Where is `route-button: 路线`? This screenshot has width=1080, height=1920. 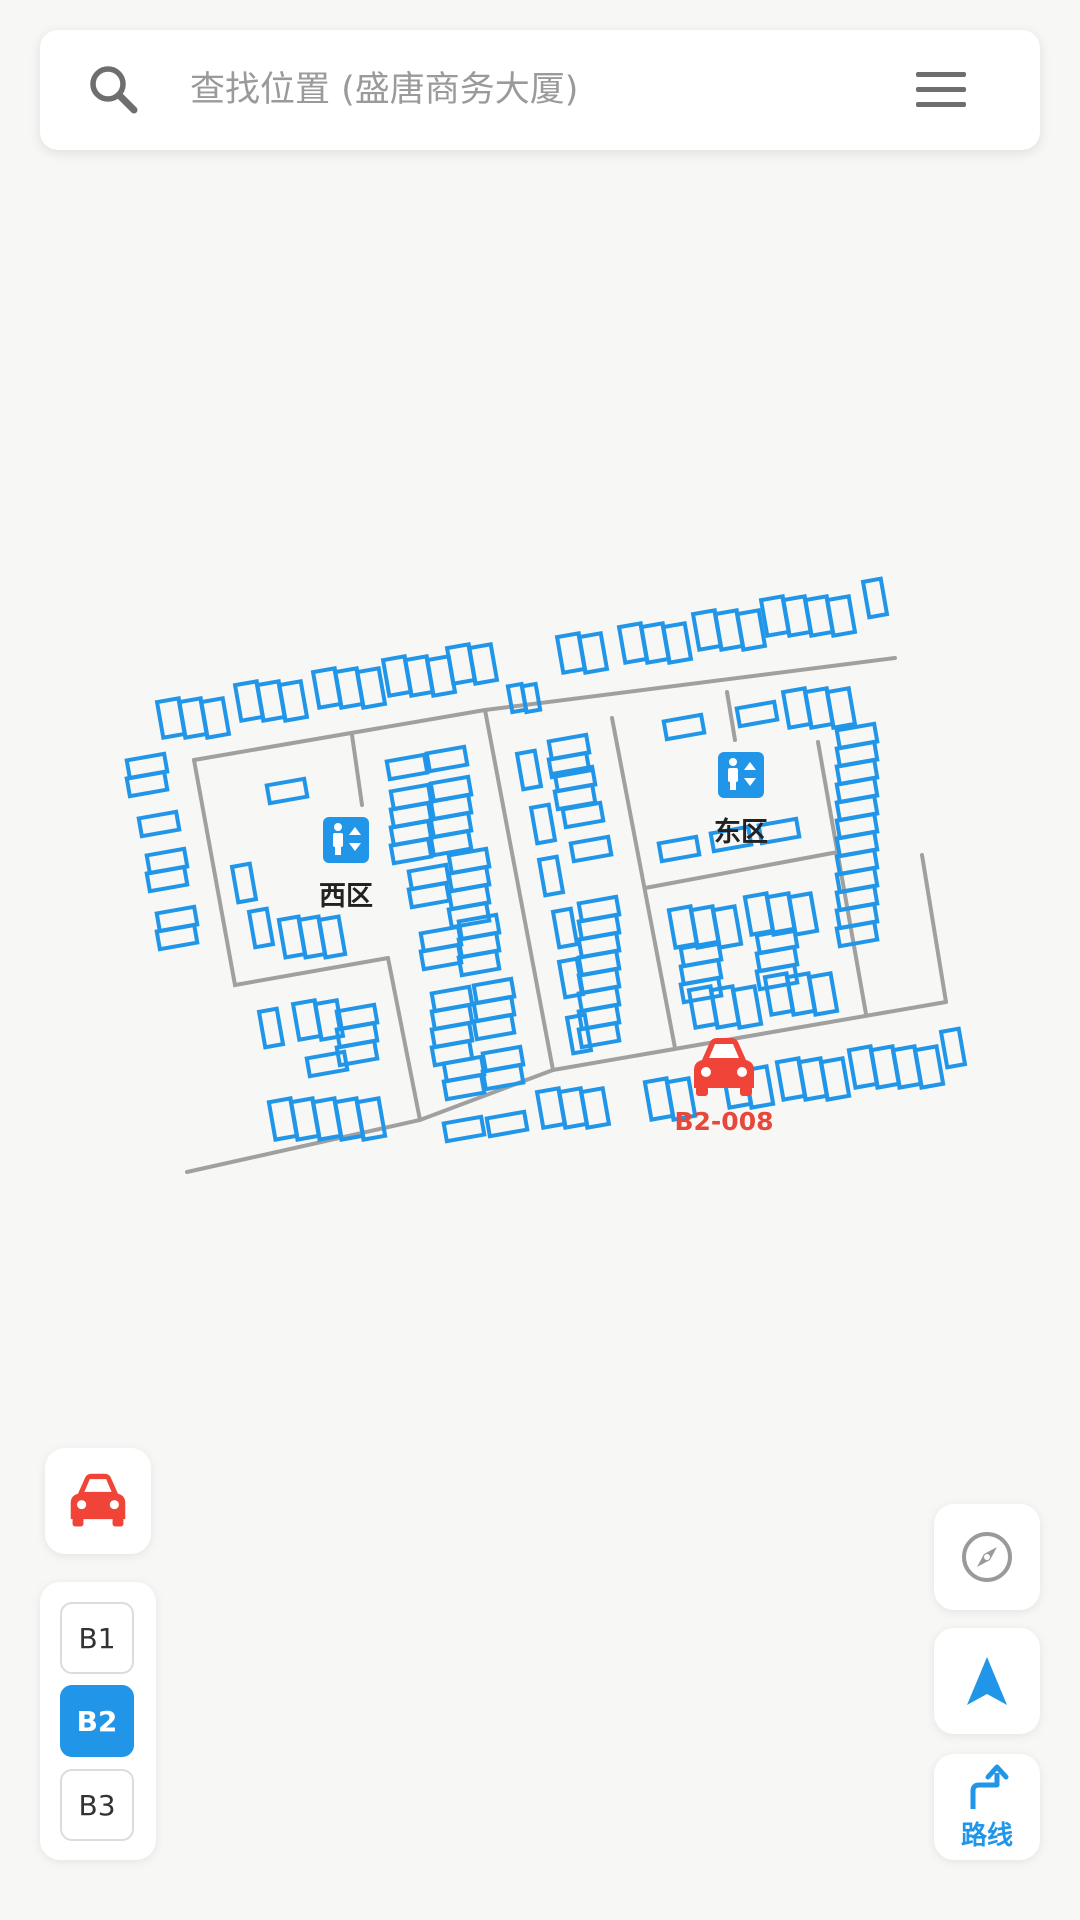
route-button: 路线 is located at coordinates (987, 1807).